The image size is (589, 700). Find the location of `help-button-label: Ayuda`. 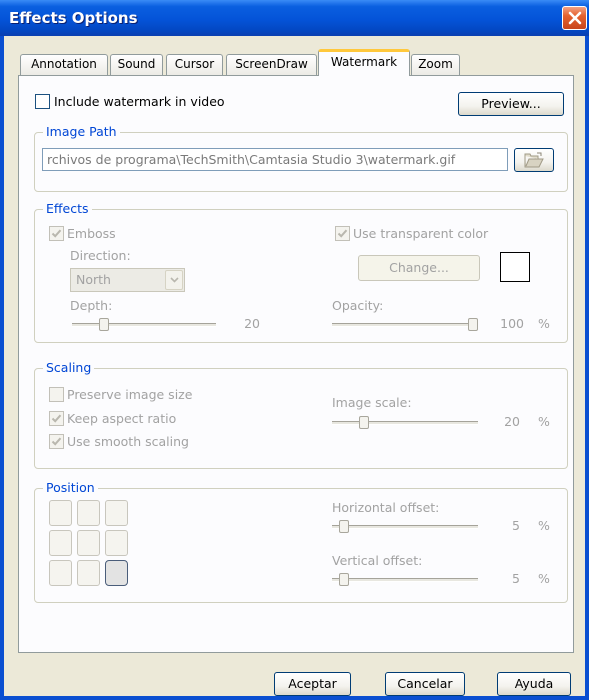

help-button-label: Ayuda is located at coordinates (534, 683).